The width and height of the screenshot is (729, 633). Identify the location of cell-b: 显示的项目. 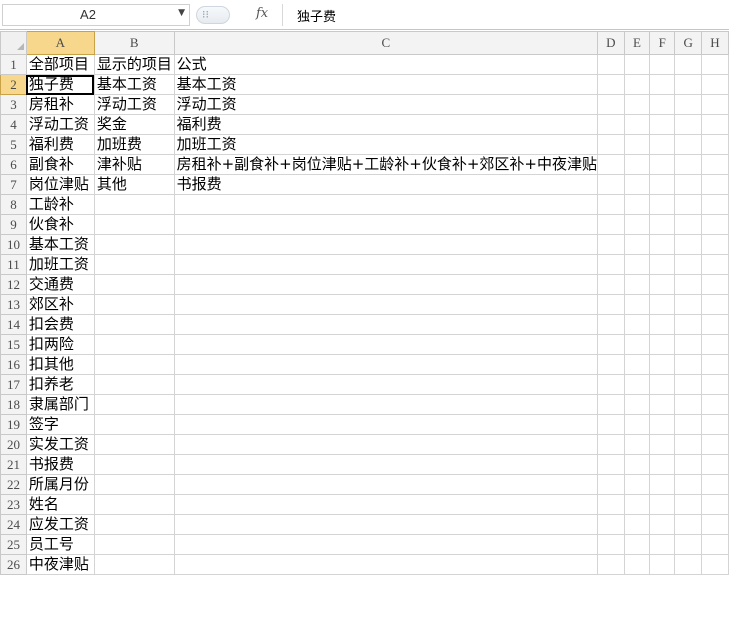
(134, 64).